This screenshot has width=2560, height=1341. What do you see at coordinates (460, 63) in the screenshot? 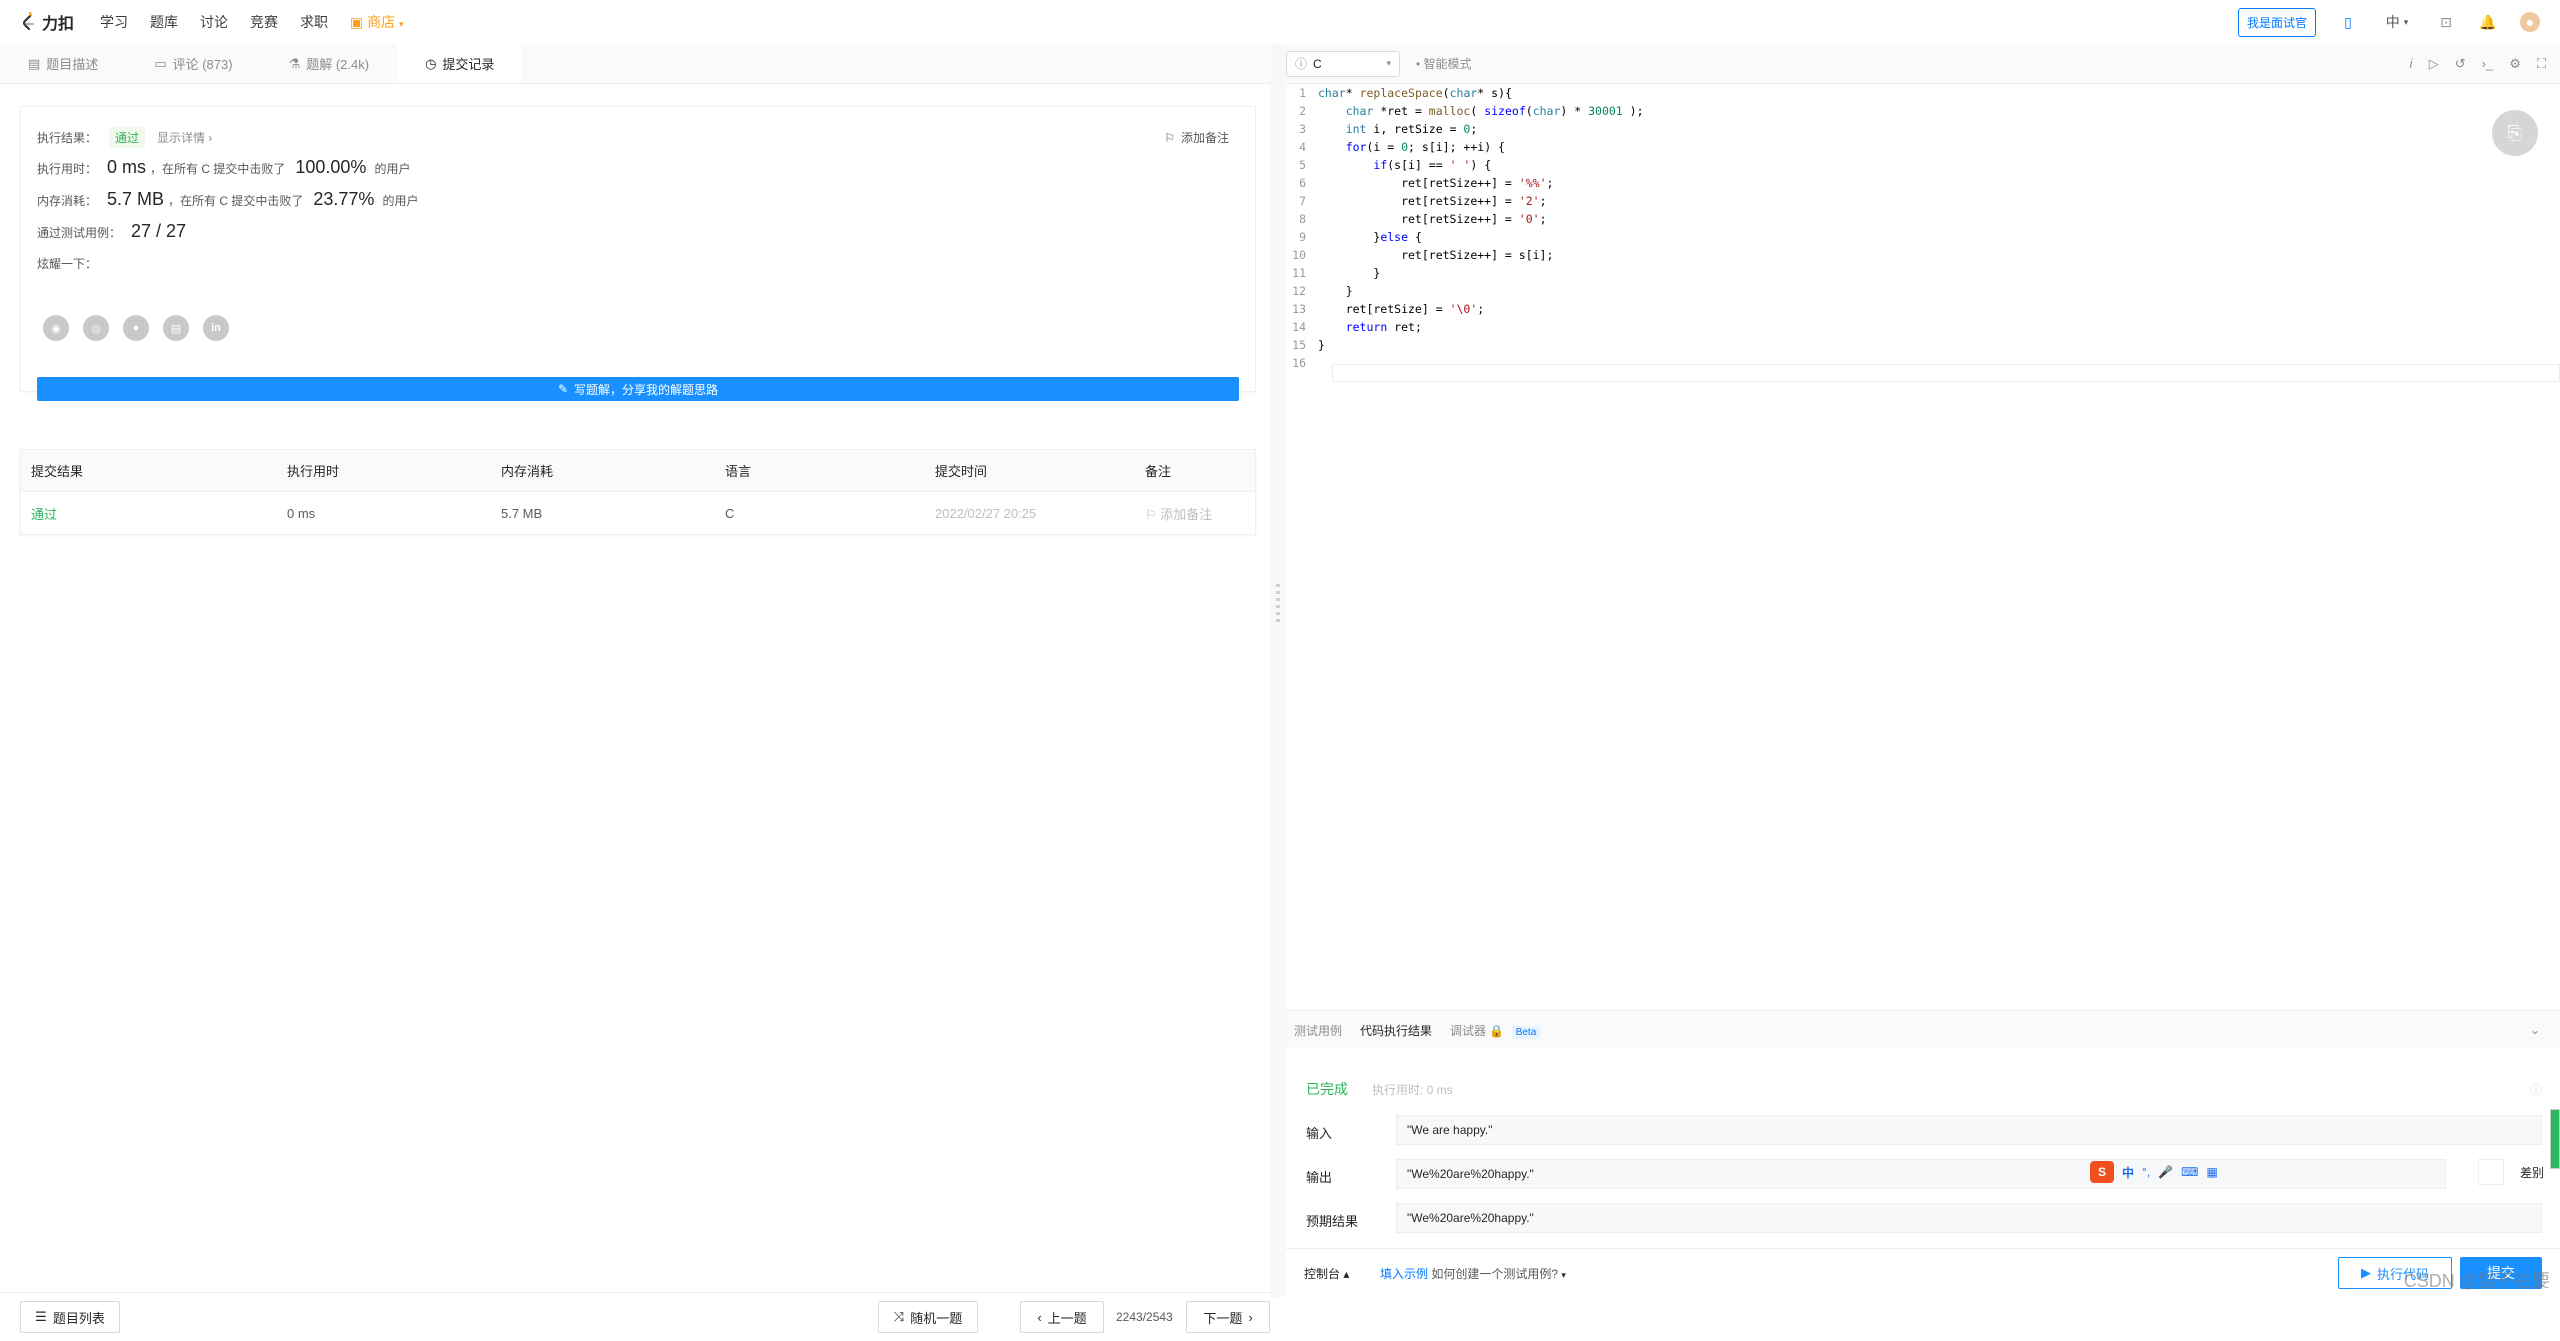
I see `tab-submissions: ◷ 提交记录` at bounding box center [460, 63].